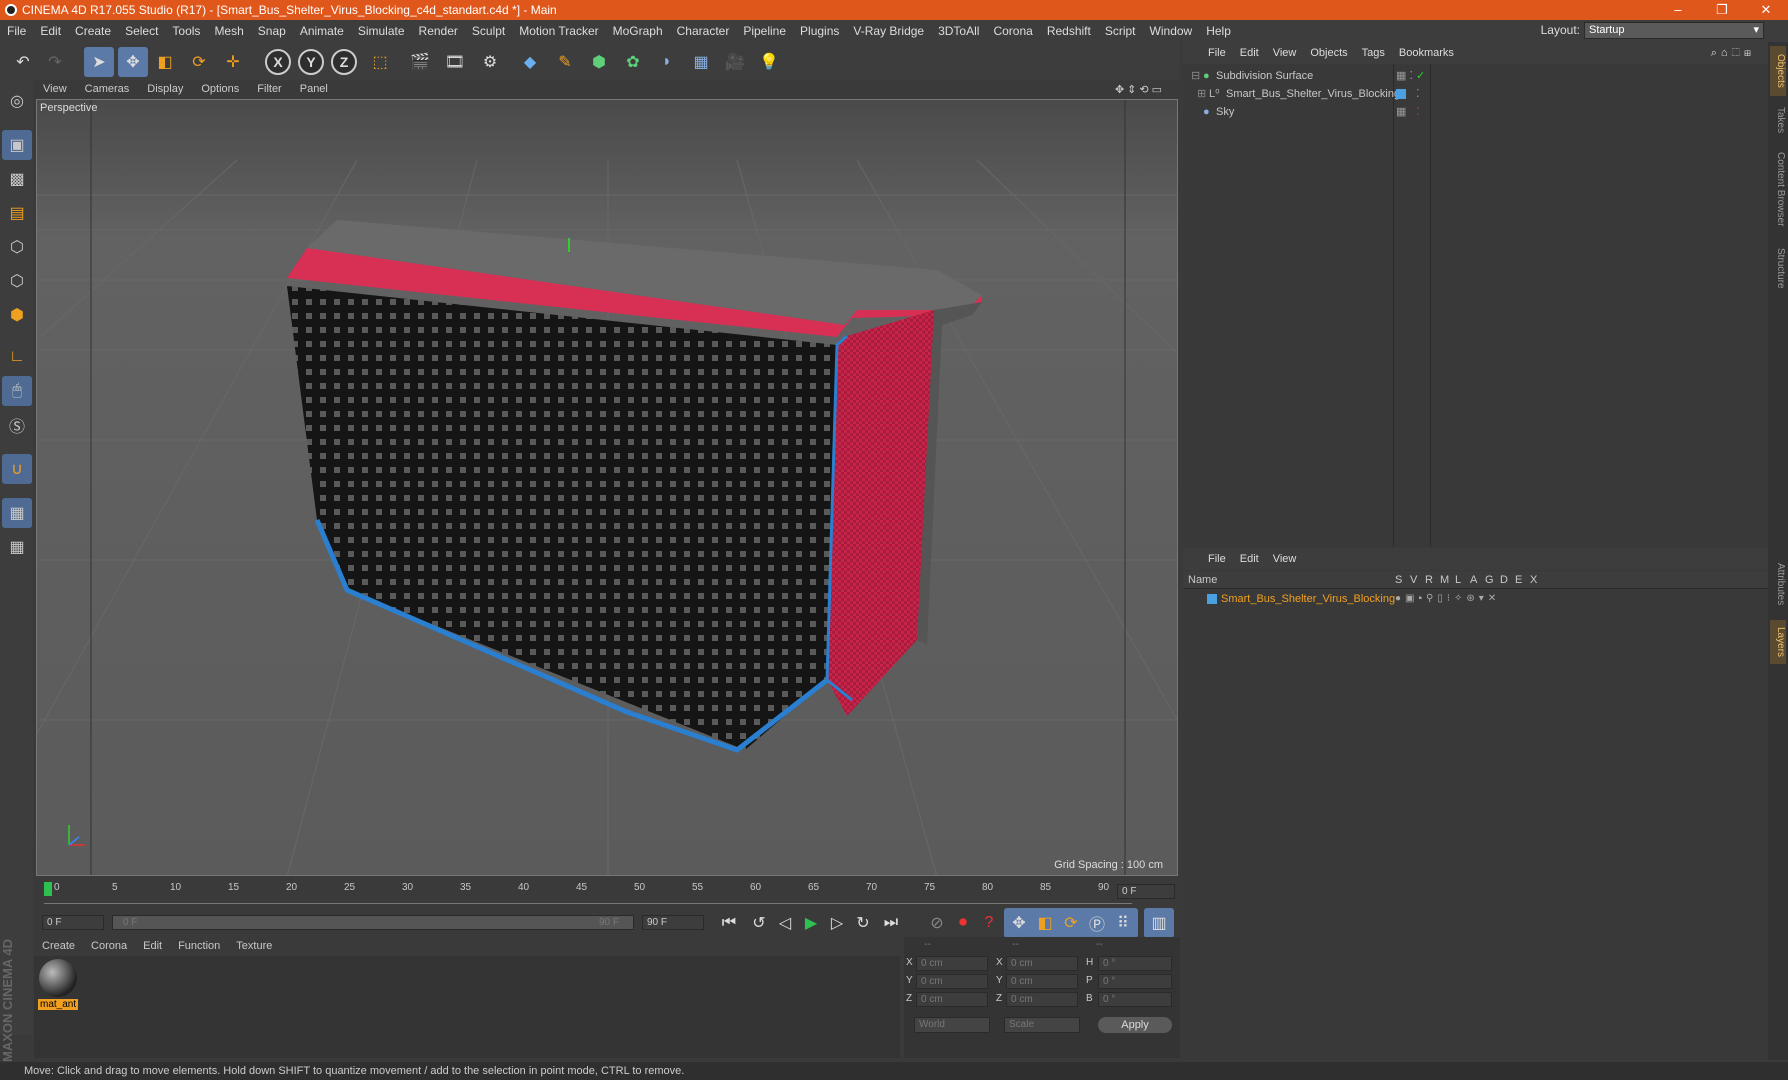  What do you see at coordinates (1404, 76) in the screenshot?
I see `visibility-dots-icon: ▦ ⁚` at bounding box center [1404, 76].